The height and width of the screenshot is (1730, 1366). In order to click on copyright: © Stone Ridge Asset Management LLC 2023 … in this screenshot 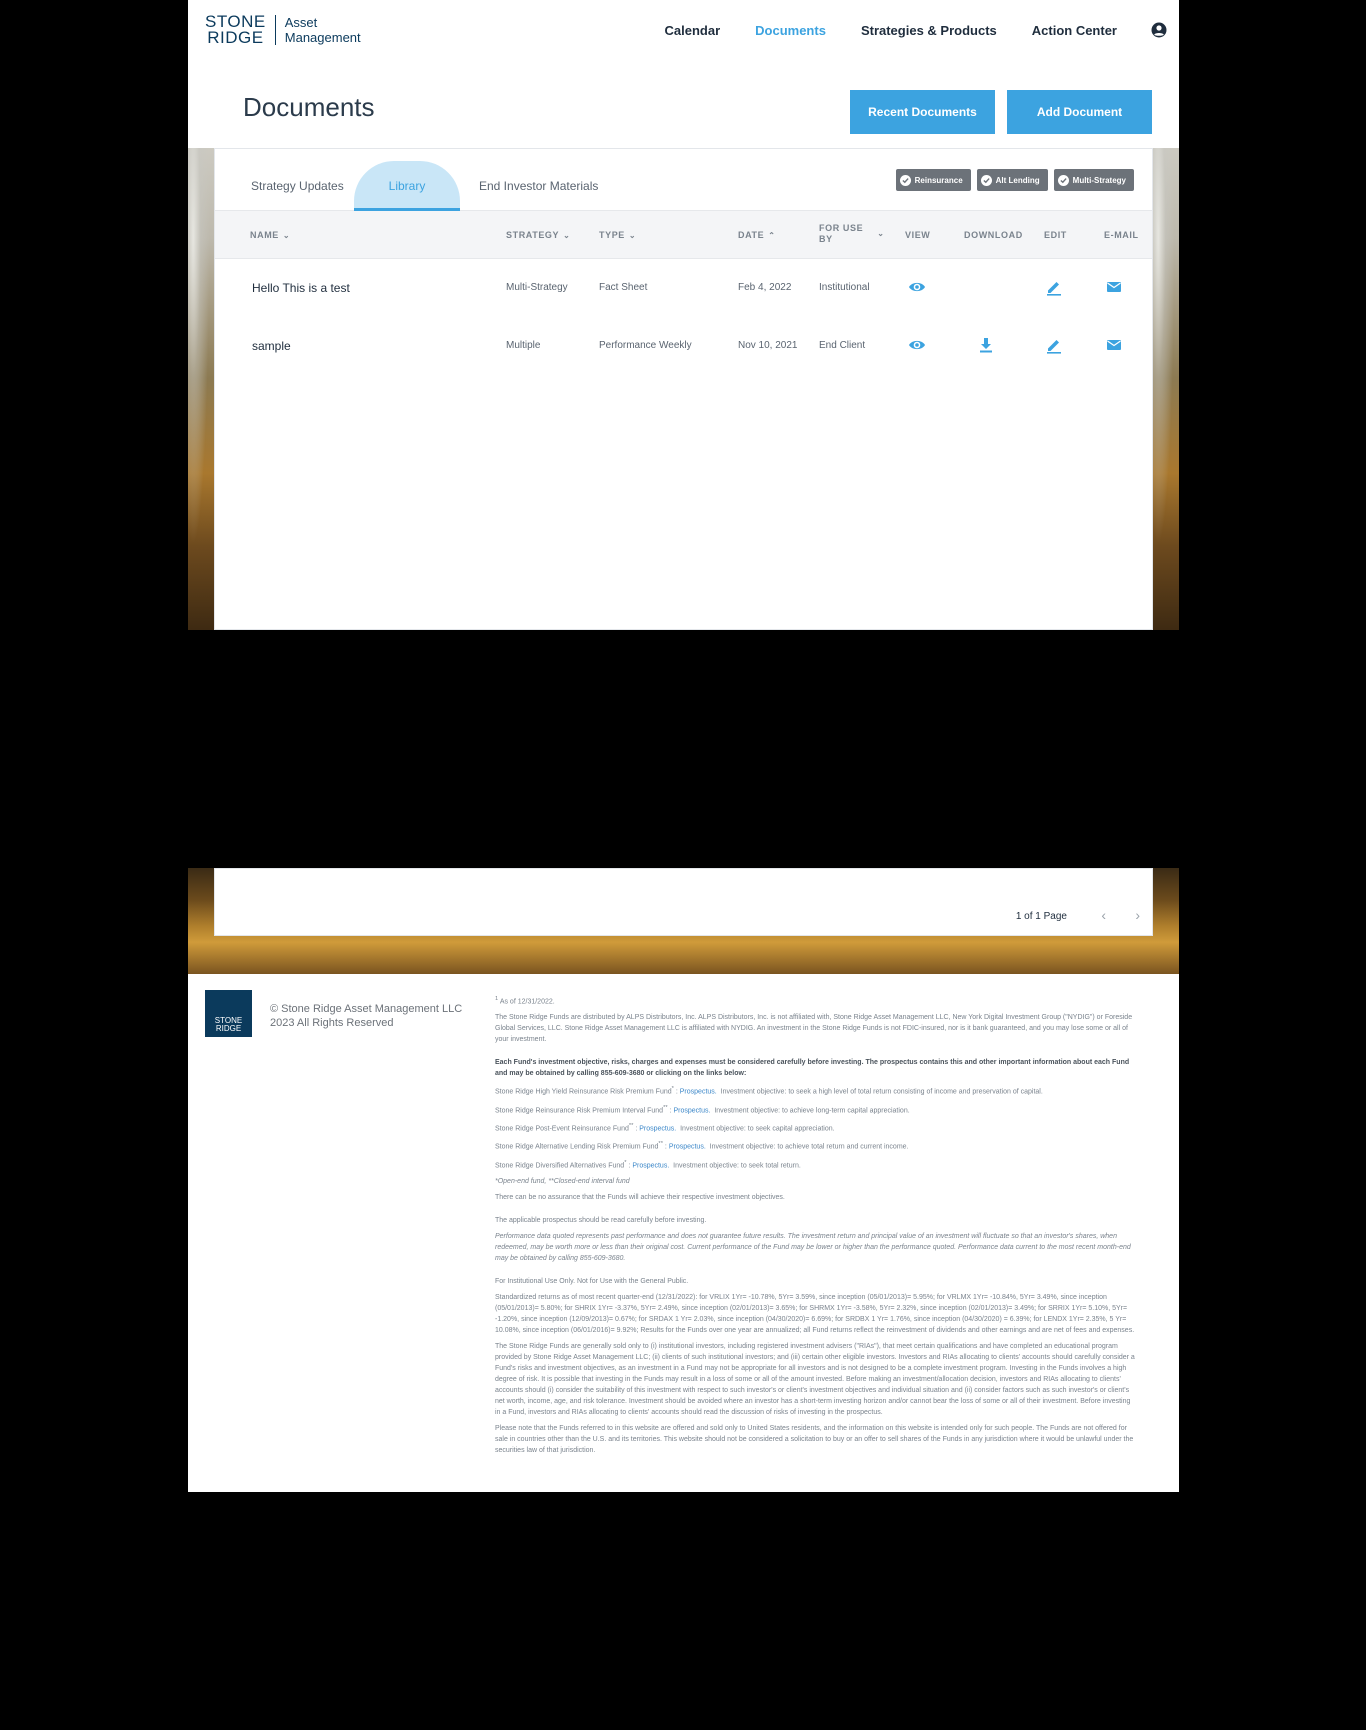, I will do `click(366, 1016)`.